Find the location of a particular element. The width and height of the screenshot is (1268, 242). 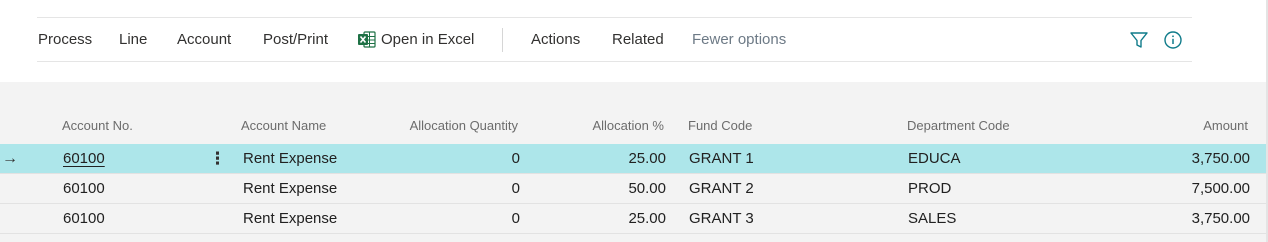

menu-actions: Actions is located at coordinates (555, 40).